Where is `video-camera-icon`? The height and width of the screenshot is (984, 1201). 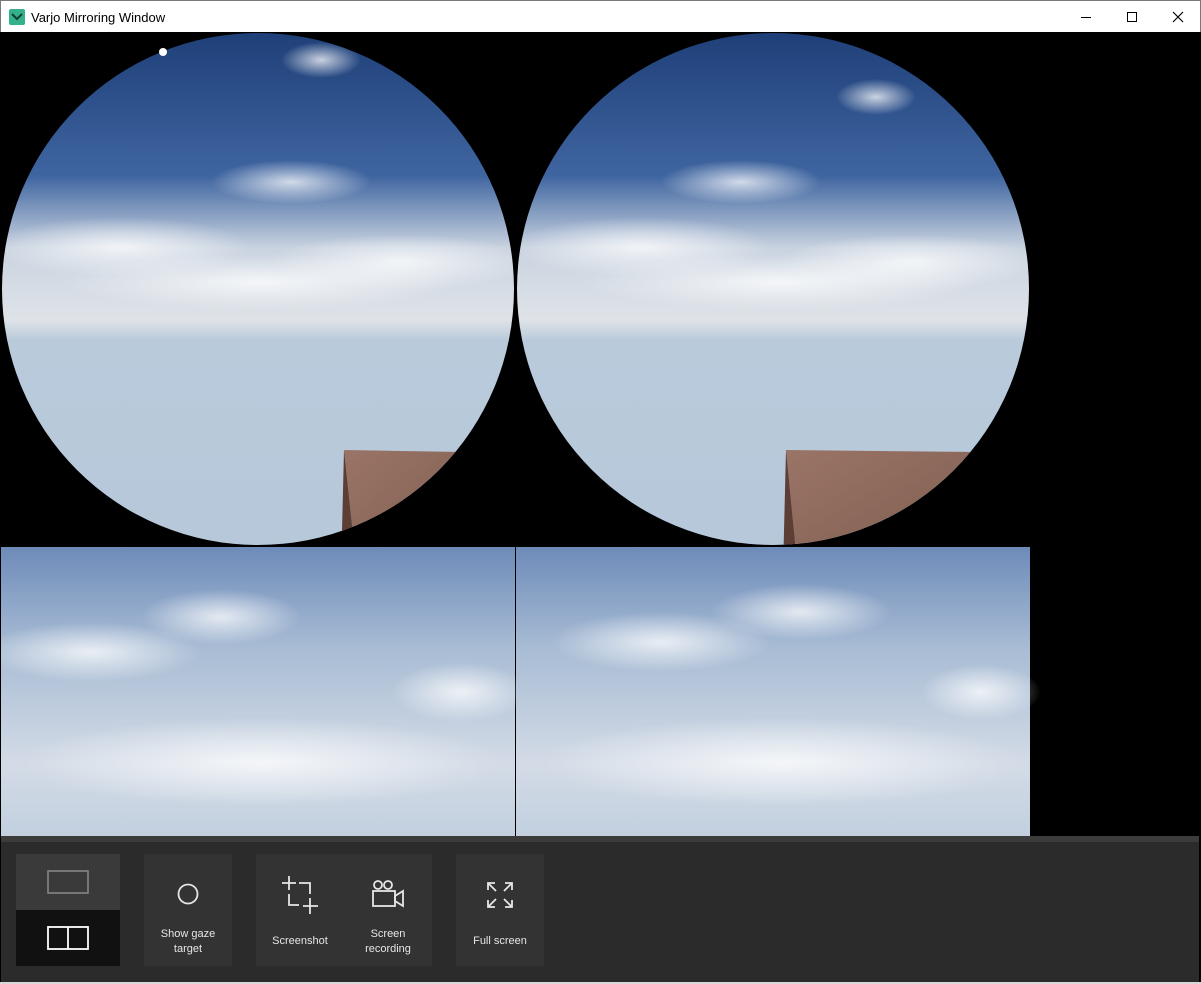 video-camera-icon is located at coordinates (388, 894).